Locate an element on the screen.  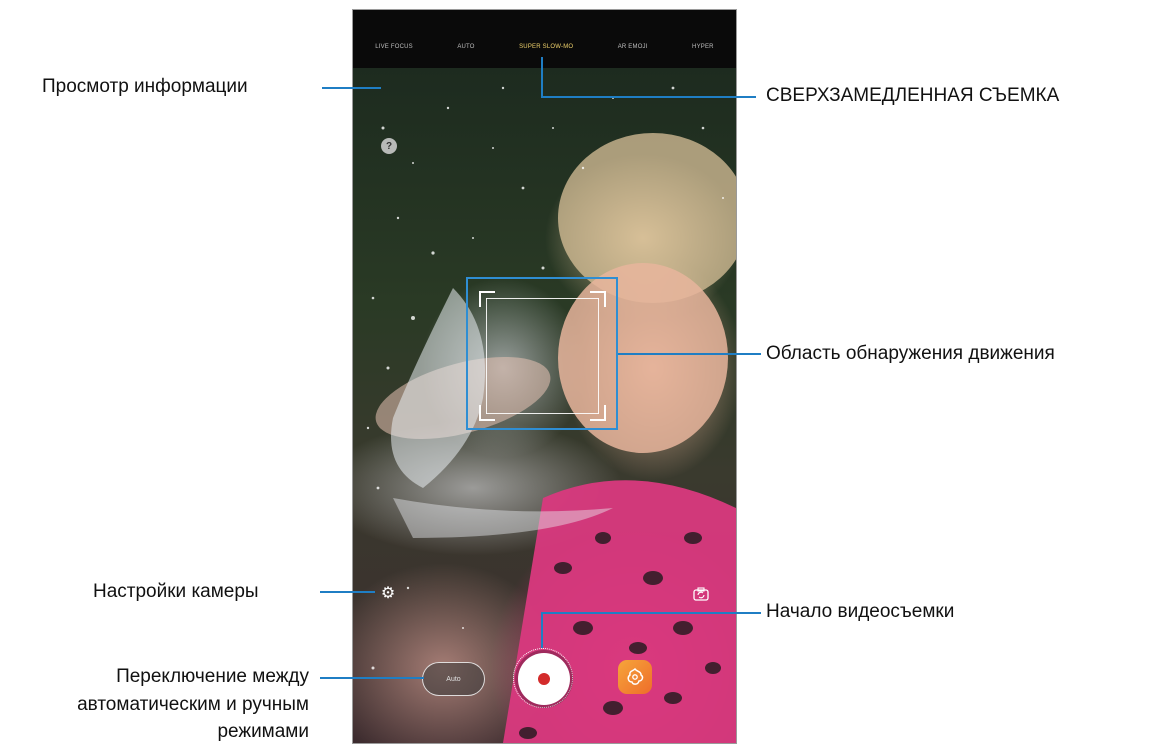
leader-line-motion-area is located at coordinates (689, 354).